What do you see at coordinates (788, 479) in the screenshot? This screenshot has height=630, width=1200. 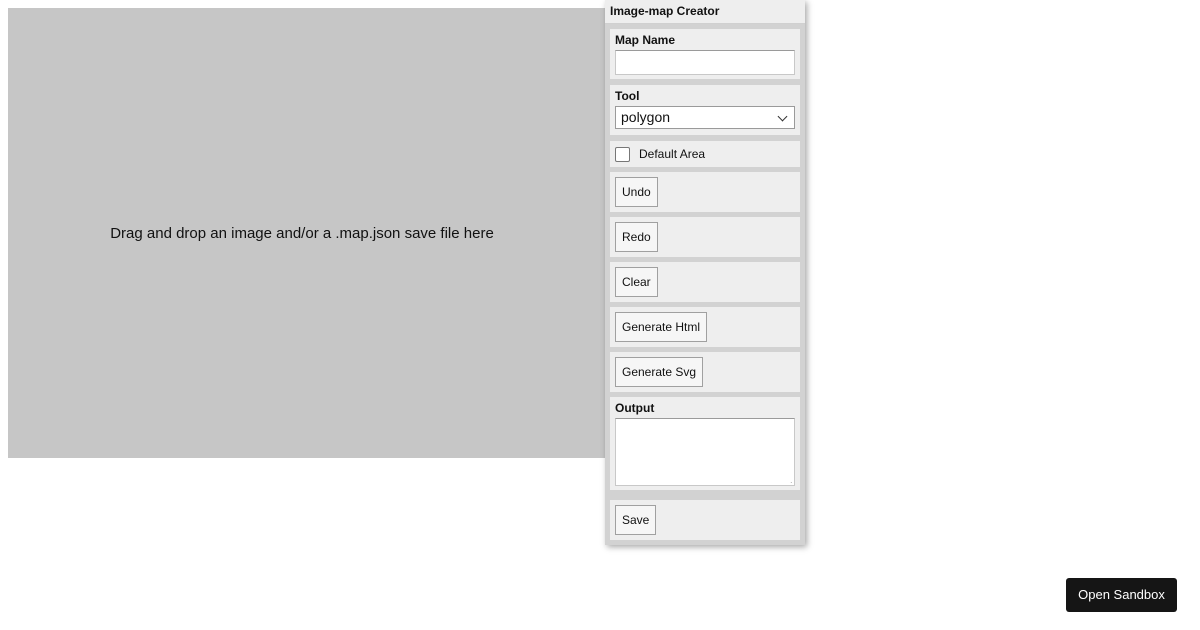 I see `resize-grip-icon` at bounding box center [788, 479].